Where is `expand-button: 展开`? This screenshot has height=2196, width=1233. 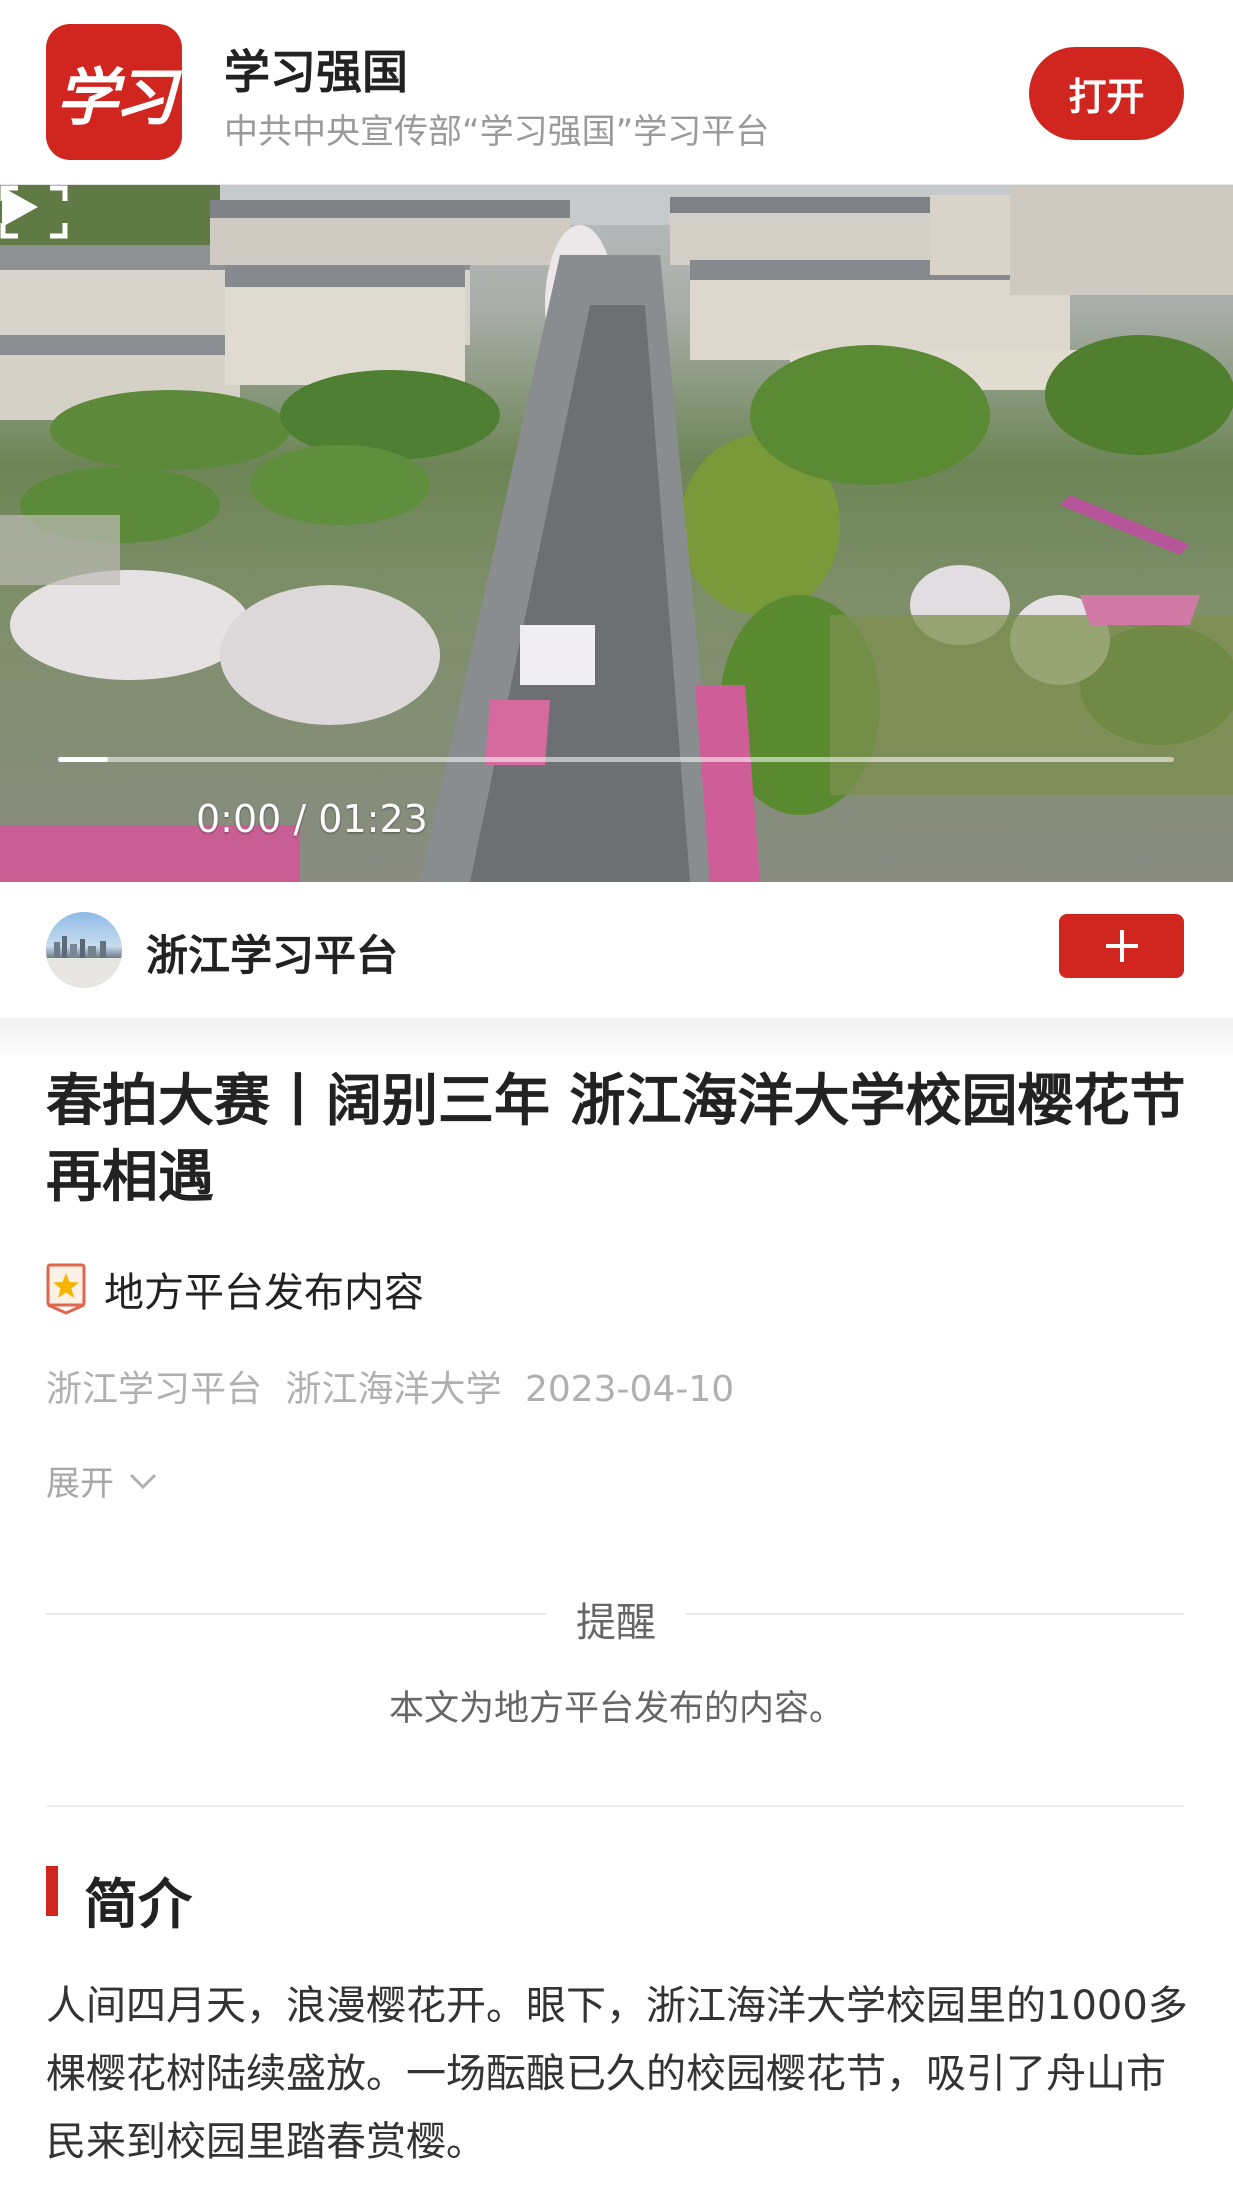
expand-button: 展开 is located at coordinates (102, 1480).